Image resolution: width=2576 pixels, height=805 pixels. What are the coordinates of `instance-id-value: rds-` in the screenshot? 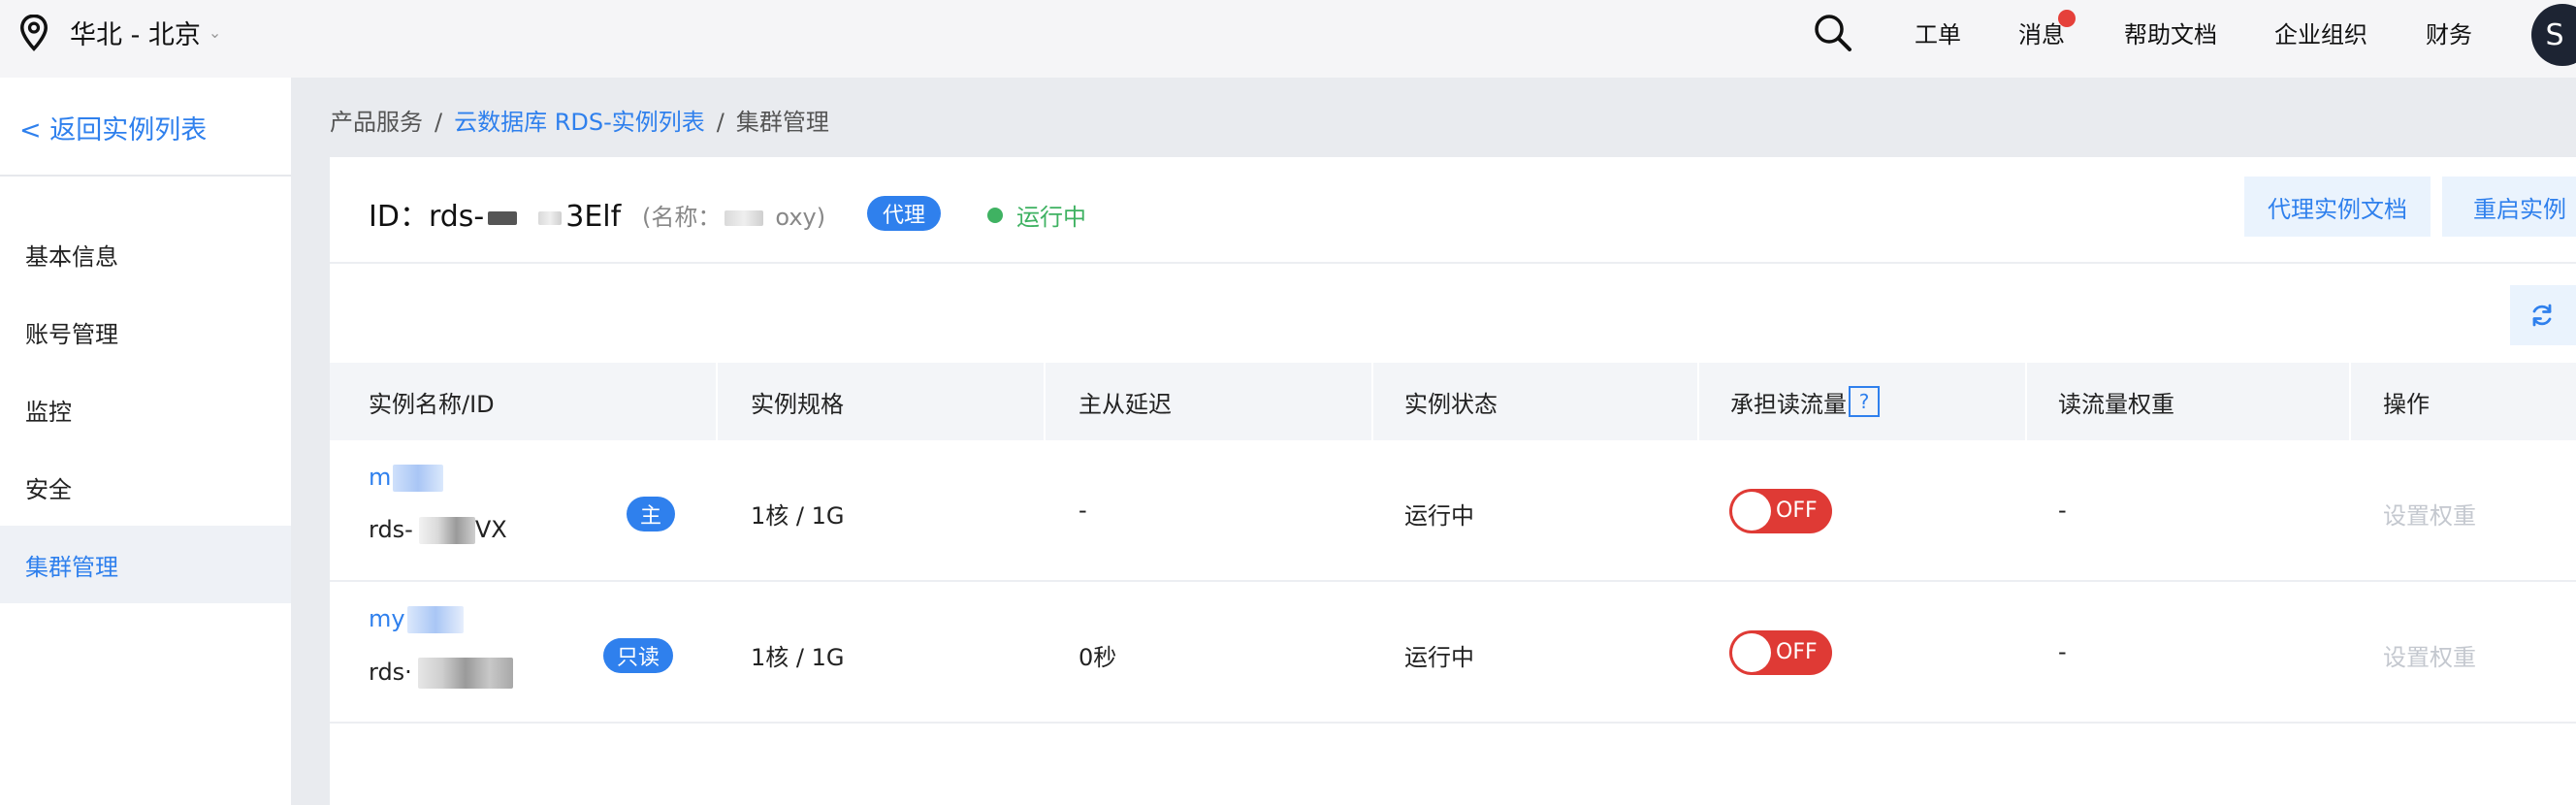 It's located at (391, 529).